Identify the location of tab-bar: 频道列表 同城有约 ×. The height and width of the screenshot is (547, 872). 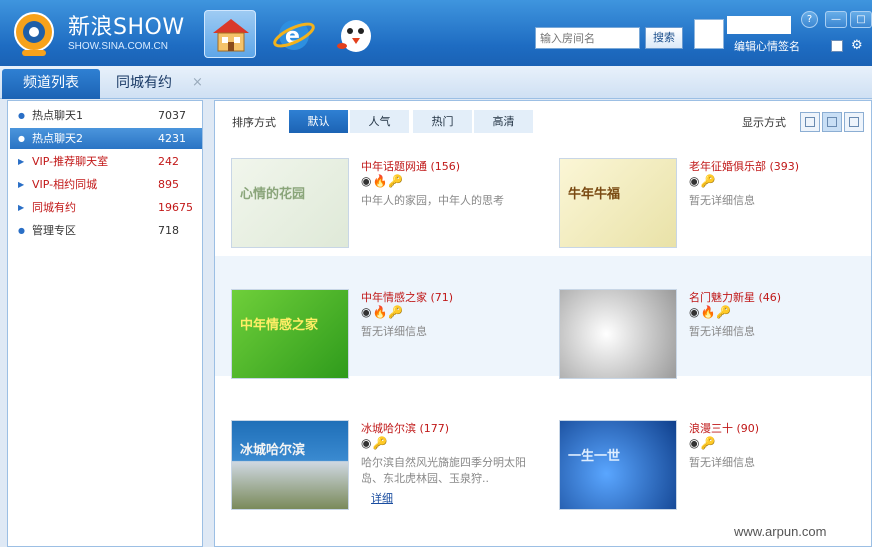
(436, 82).